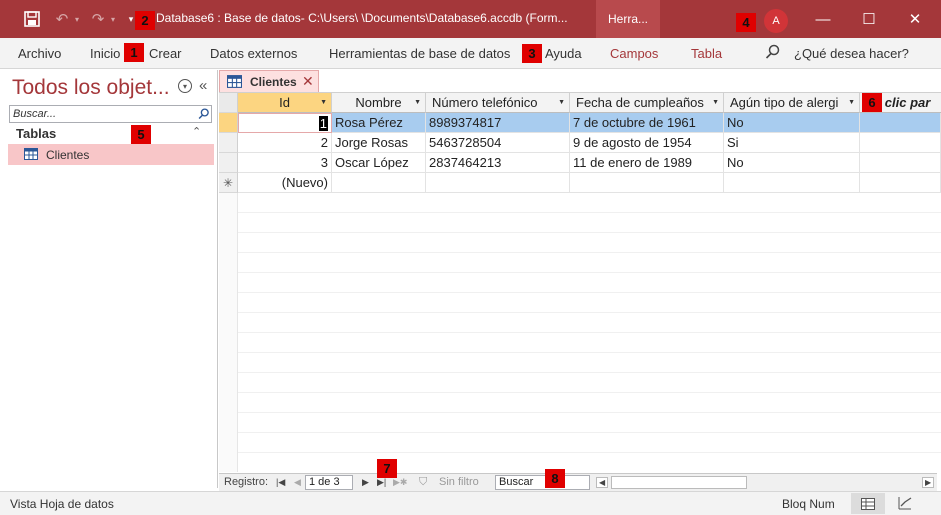 This screenshot has width=941, height=515. What do you see at coordinates (647, 163) in the screenshot?
I see `cell-fecha: 11 de enero de 1989` at bounding box center [647, 163].